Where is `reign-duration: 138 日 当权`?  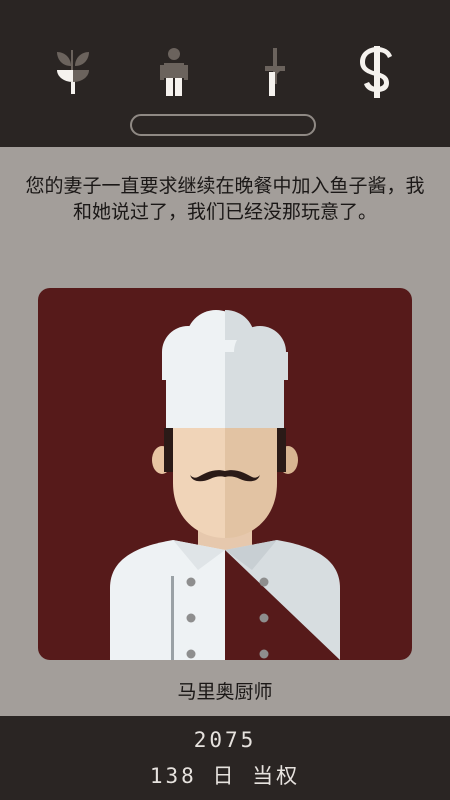 reign-duration: 138 日 当权 is located at coordinates (225, 776).